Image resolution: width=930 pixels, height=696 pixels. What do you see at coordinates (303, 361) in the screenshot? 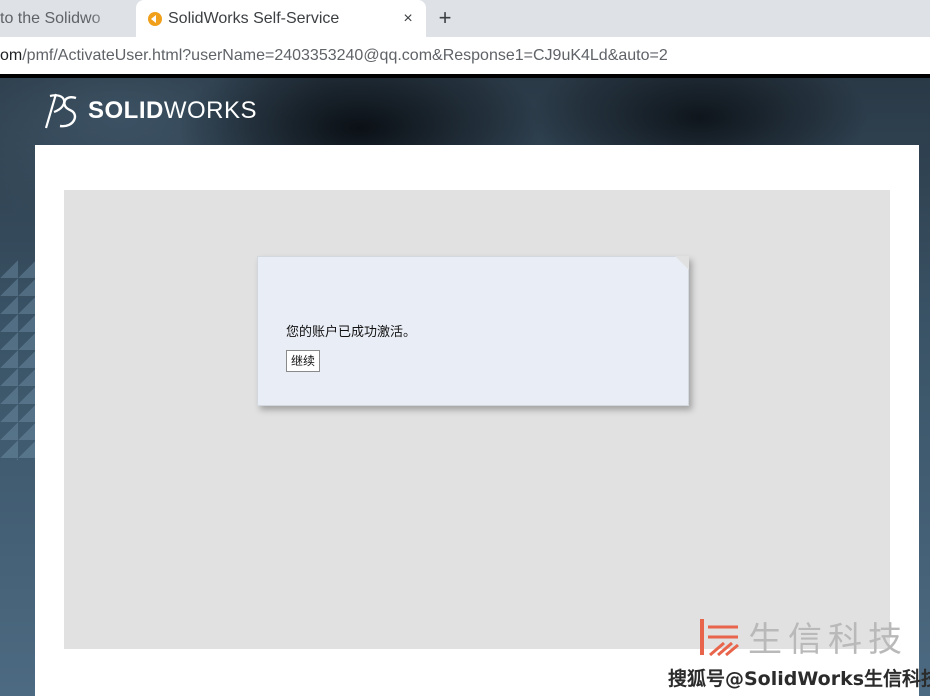
I see `continue-button: 继续` at bounding box center [303, 361].